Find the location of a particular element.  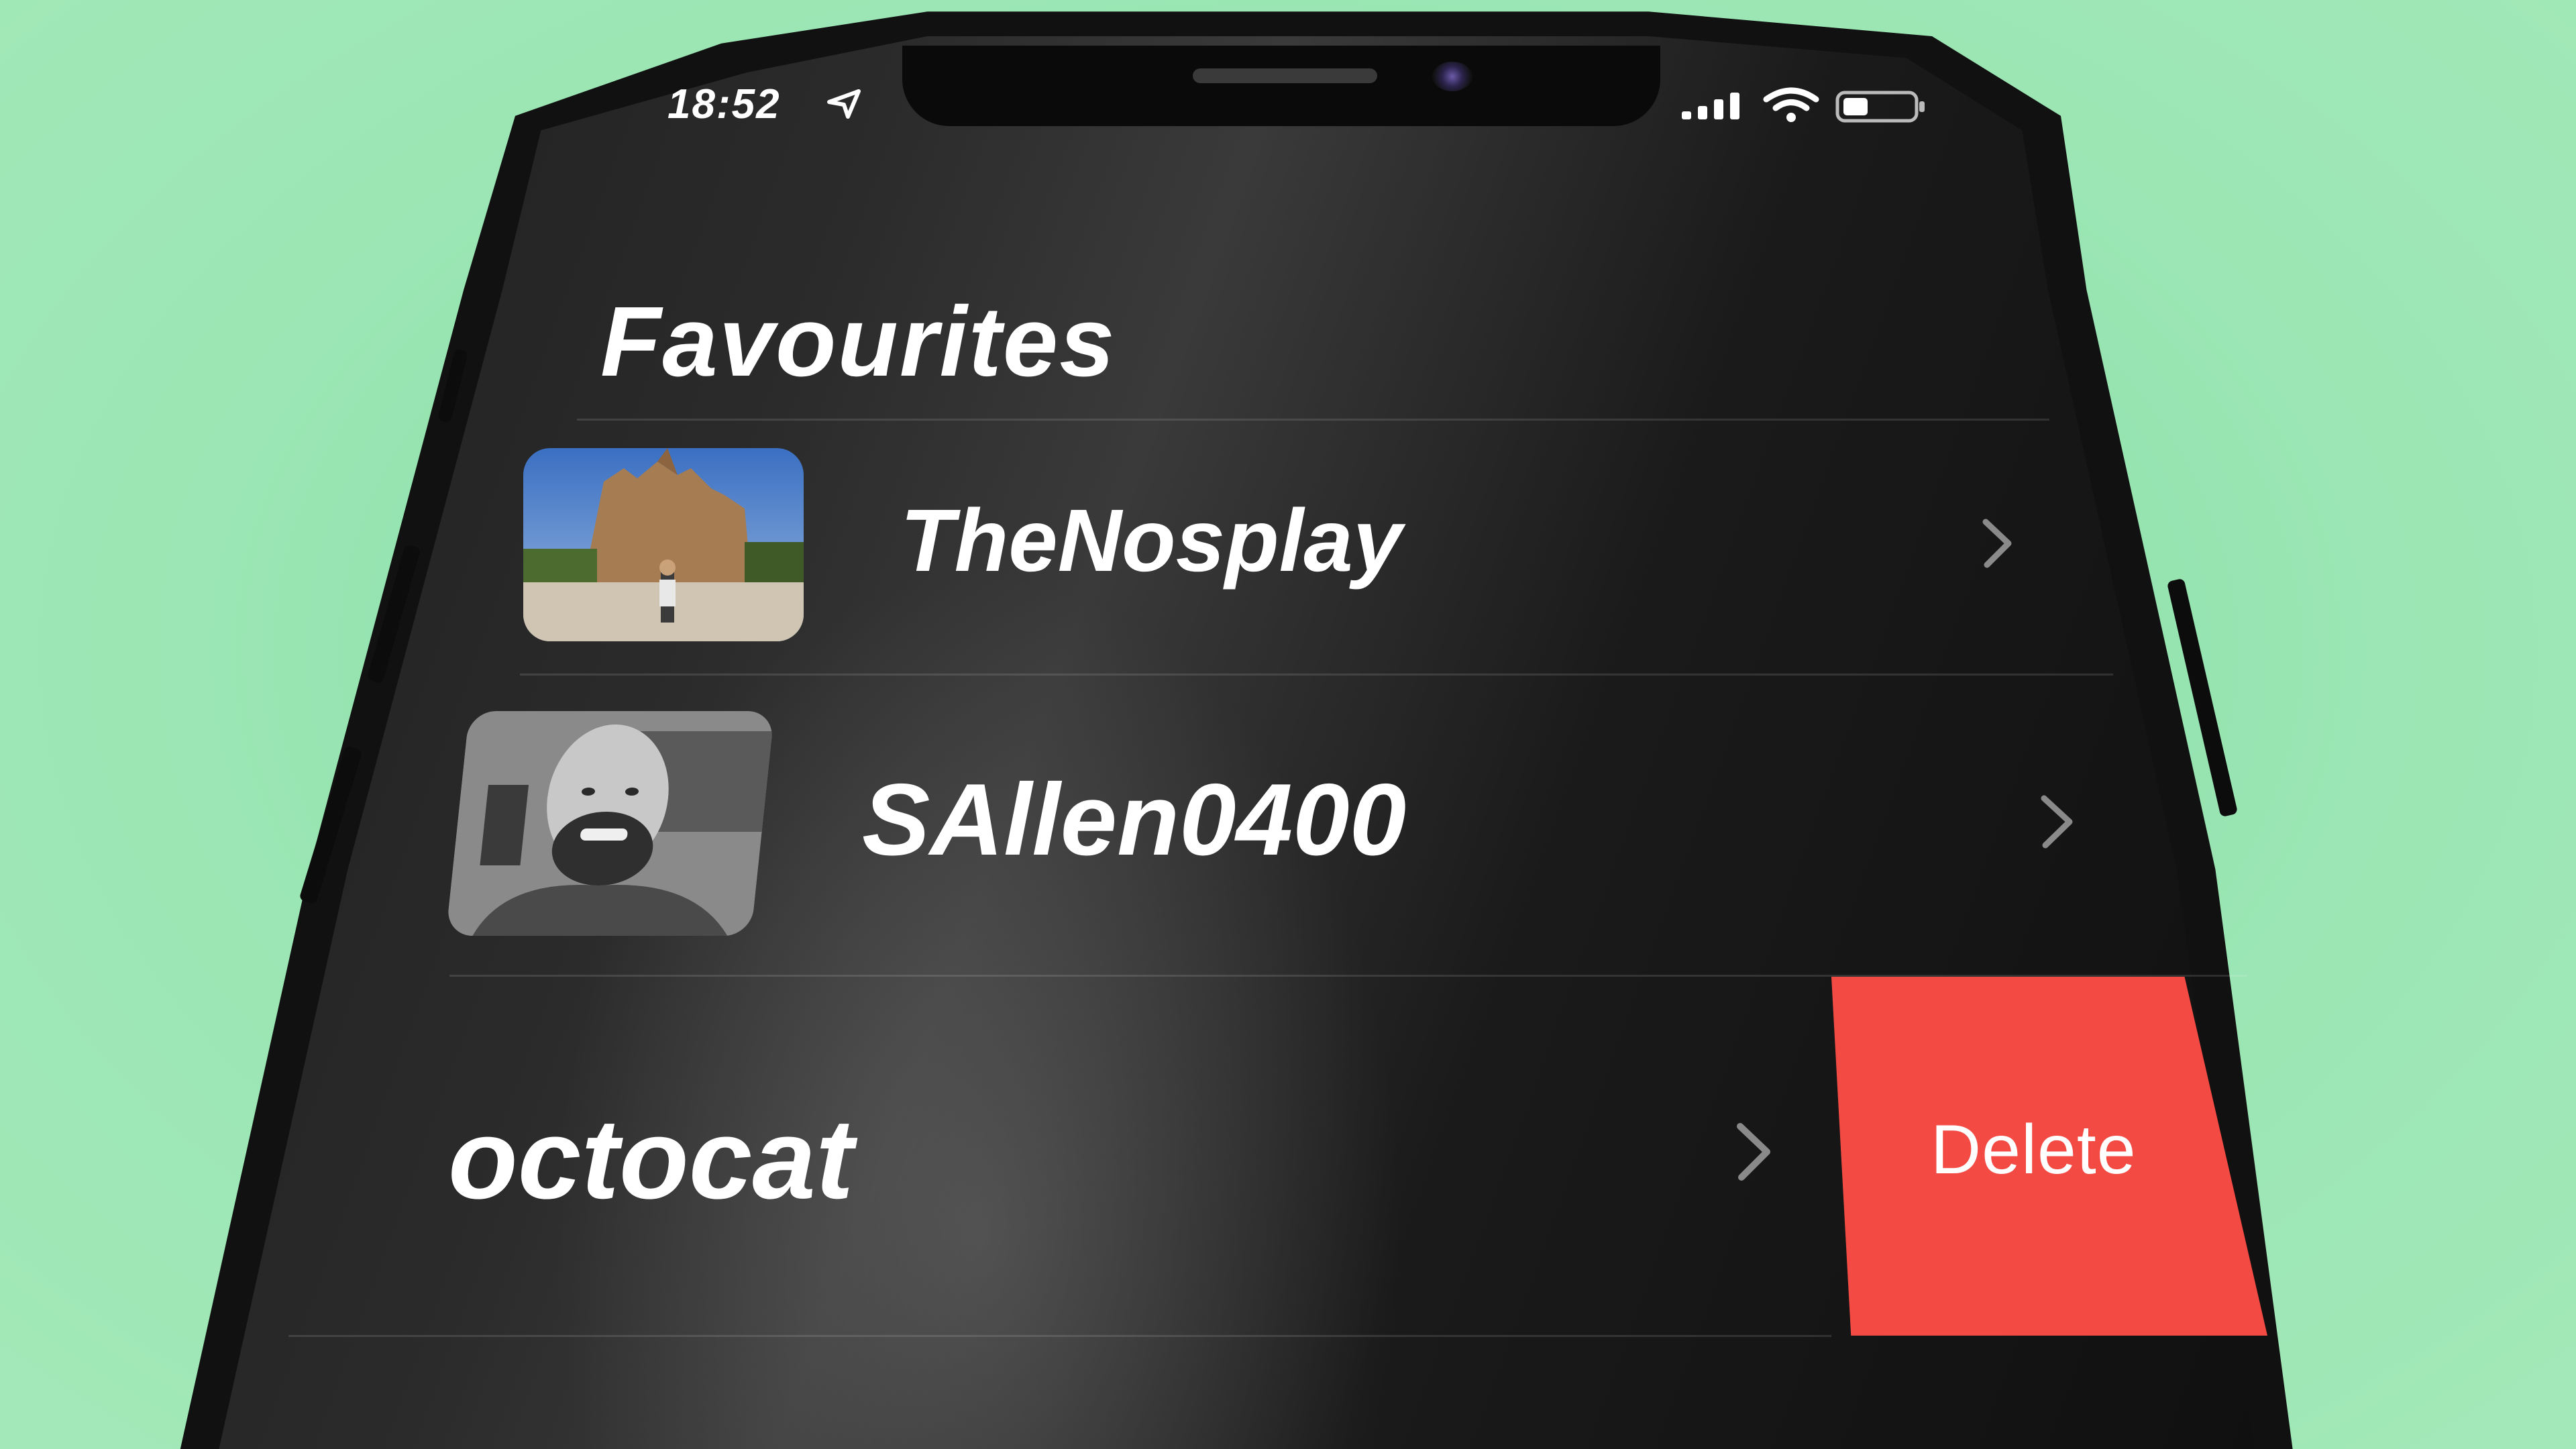

notch is located at coordinates (1281, 86).